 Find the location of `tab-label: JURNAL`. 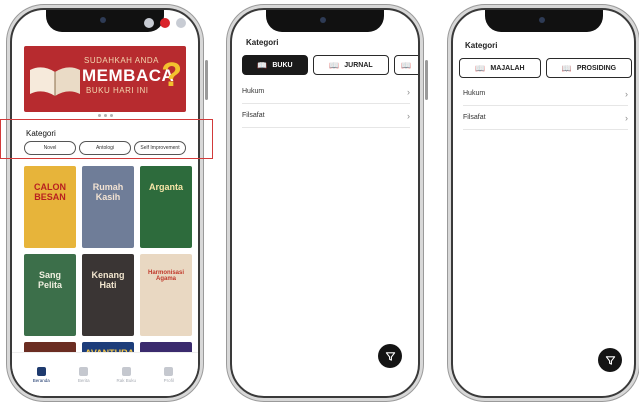

tab-label: JURNAL is located at coordinates (358, 65).